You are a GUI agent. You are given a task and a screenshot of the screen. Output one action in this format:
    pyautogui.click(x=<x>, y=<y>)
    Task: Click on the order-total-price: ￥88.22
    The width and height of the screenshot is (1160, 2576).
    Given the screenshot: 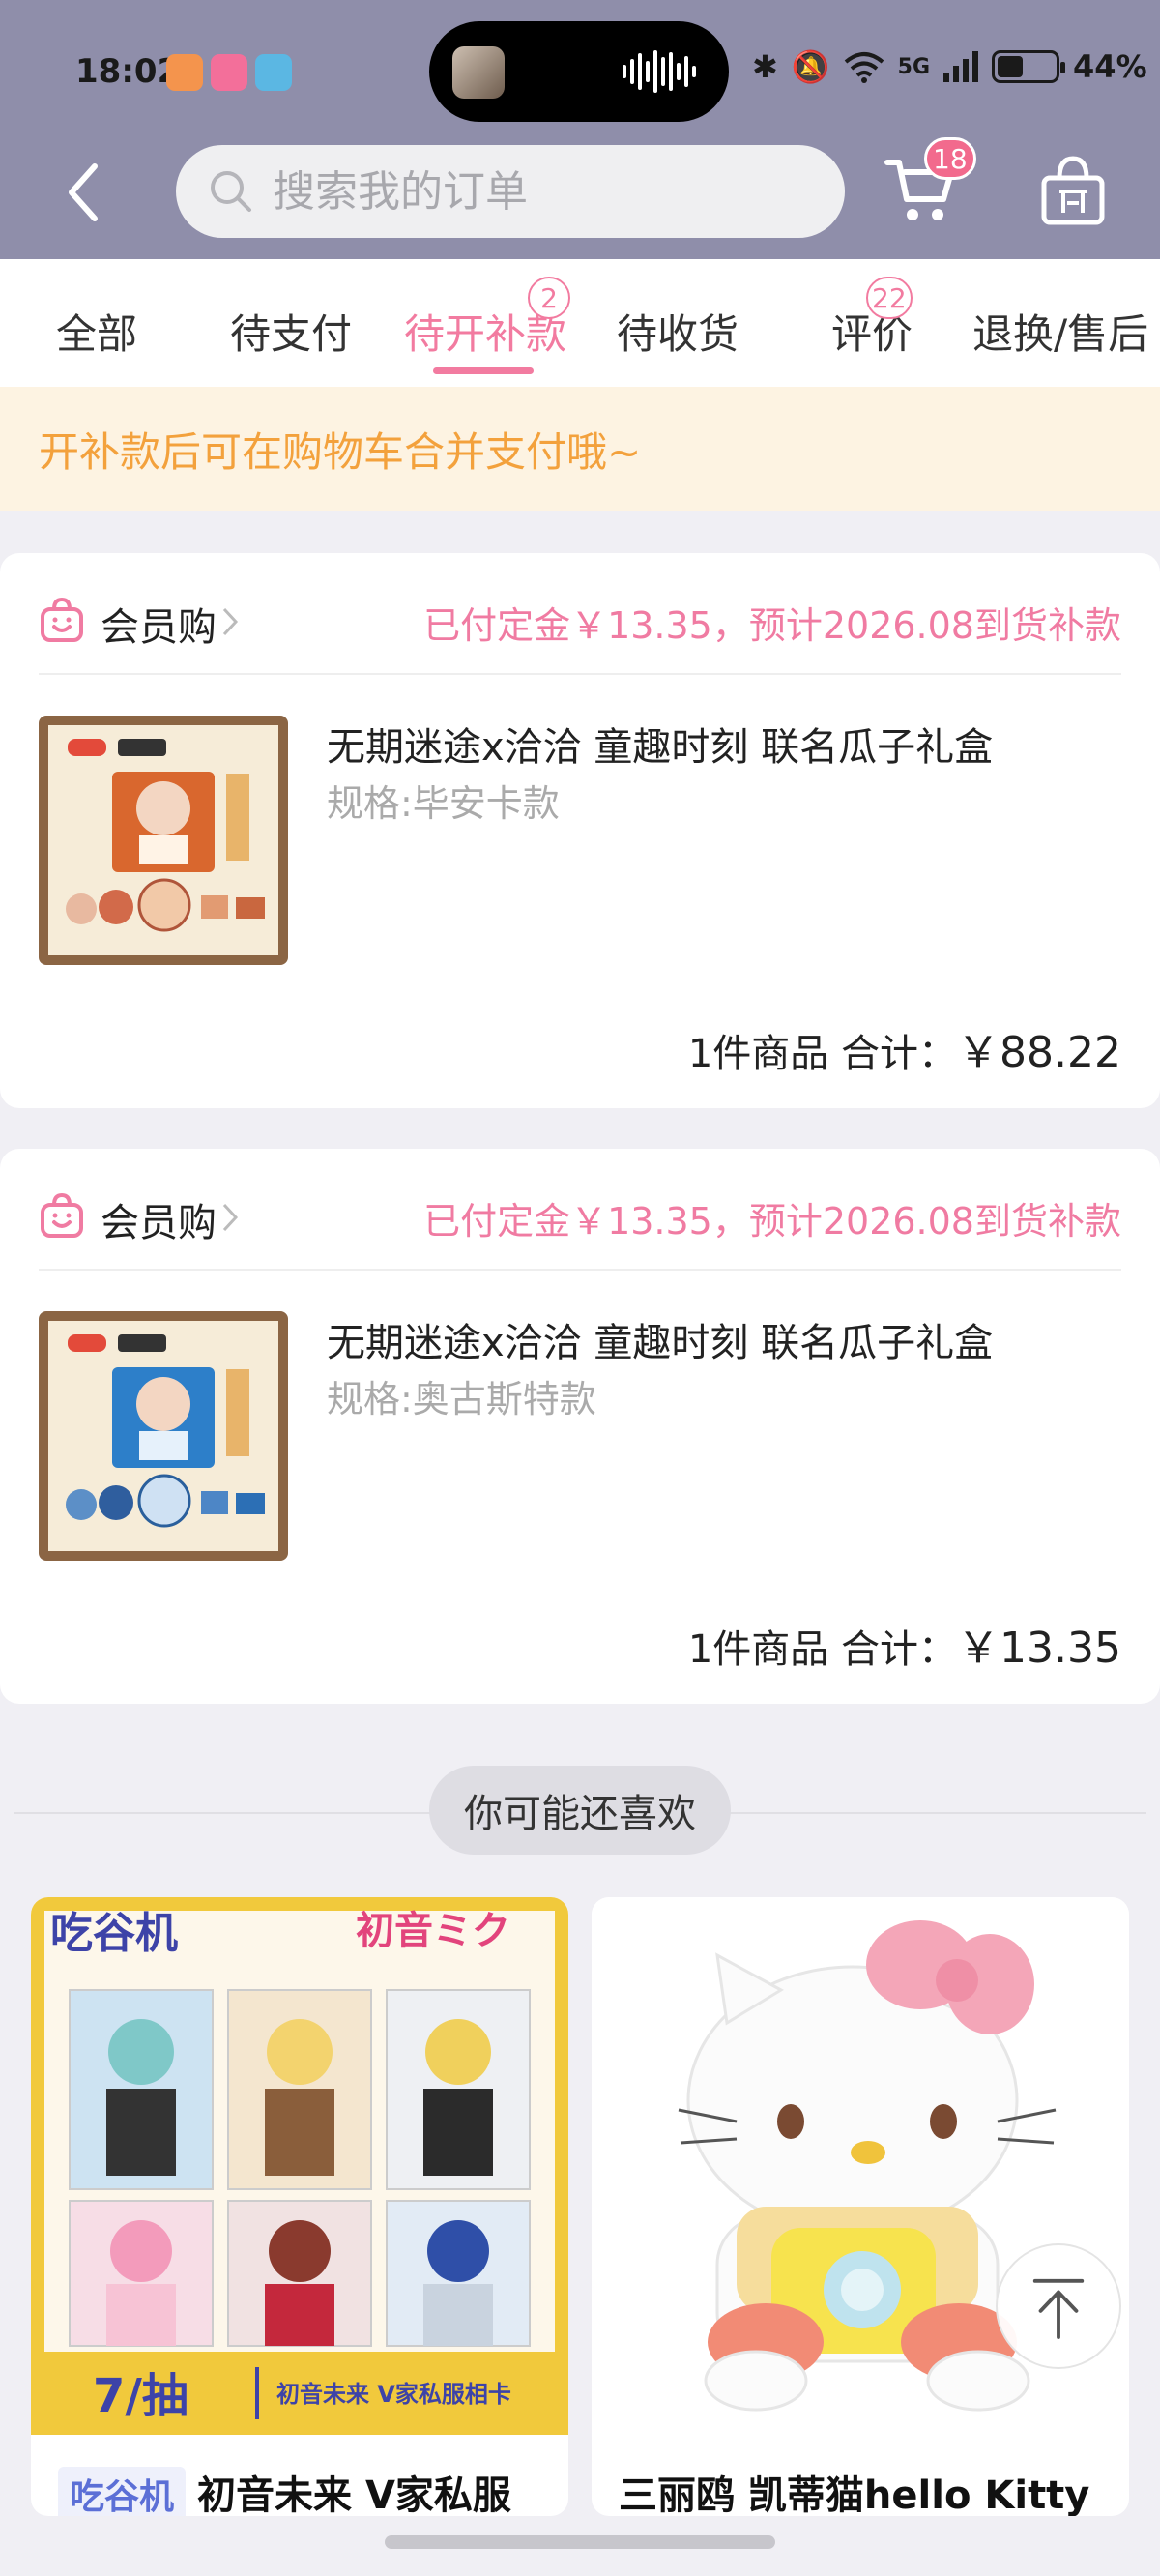 What is the action you would take?
    pyautogui.click(x=1039, y=1052)
    